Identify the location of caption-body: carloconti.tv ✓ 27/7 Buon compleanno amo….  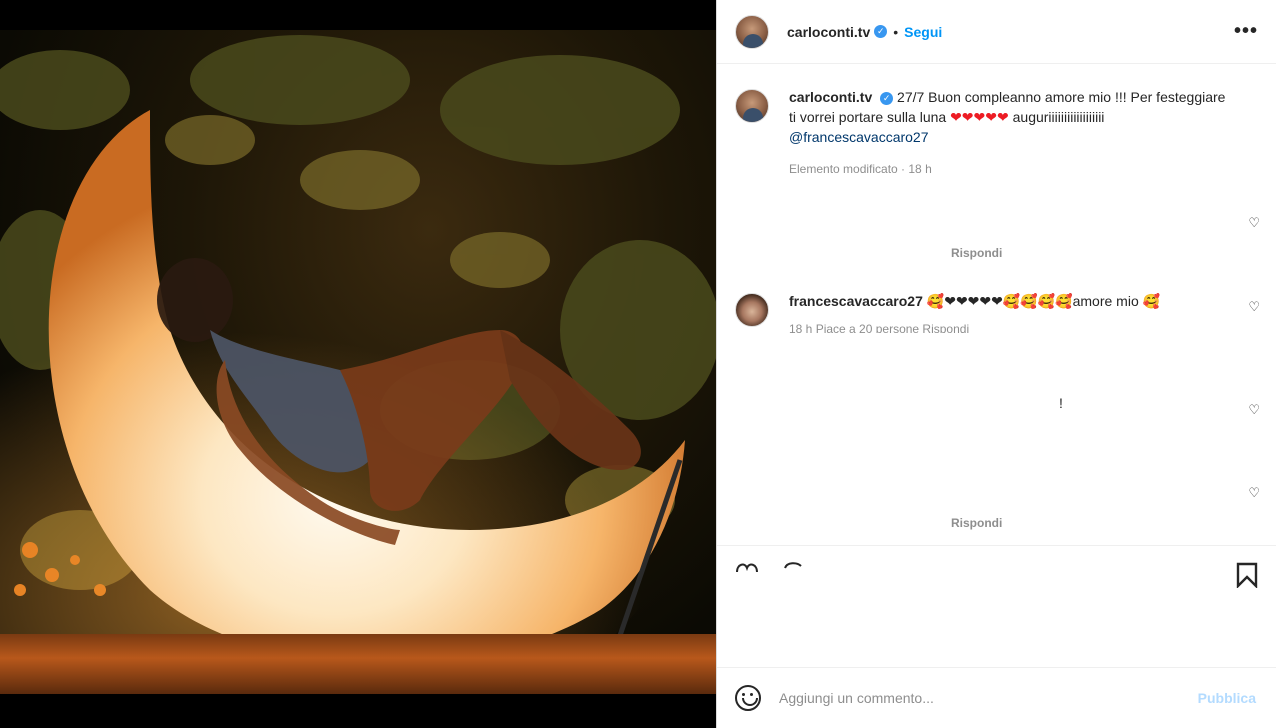
(1025, 133).